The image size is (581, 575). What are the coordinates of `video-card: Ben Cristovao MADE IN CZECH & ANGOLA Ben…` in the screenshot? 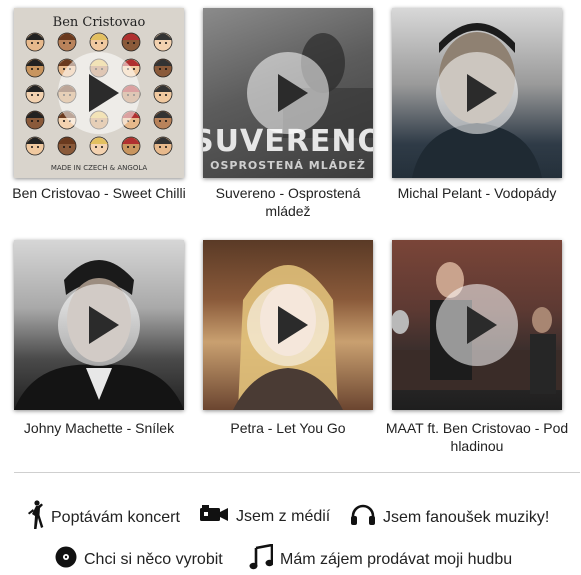 It's located at (99, 104).